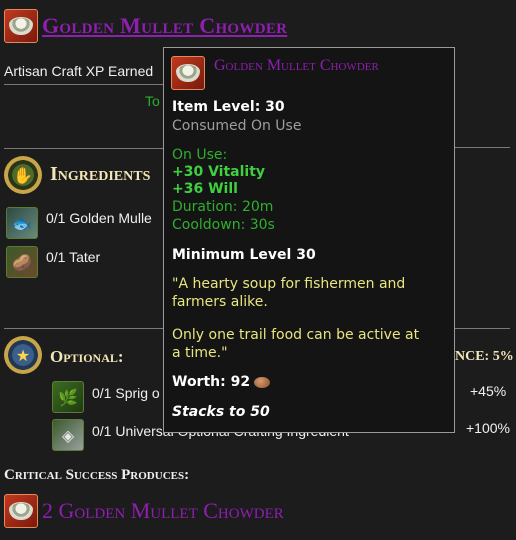  Describe the element at coordinates (484, 356) in the screenshot. I see `success-chance: NCE: 5%` at that location.